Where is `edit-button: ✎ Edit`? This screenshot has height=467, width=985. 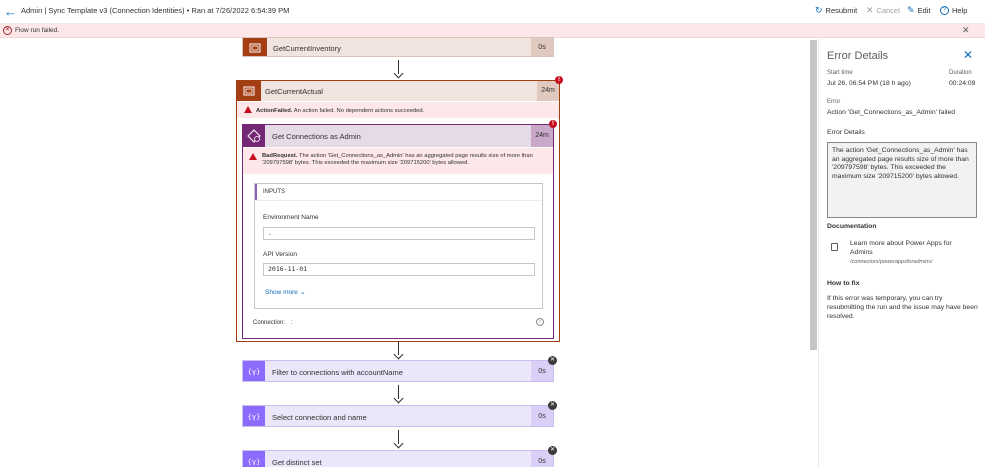 edit-button: ✎ Edit is located at coordinates (919, 10).